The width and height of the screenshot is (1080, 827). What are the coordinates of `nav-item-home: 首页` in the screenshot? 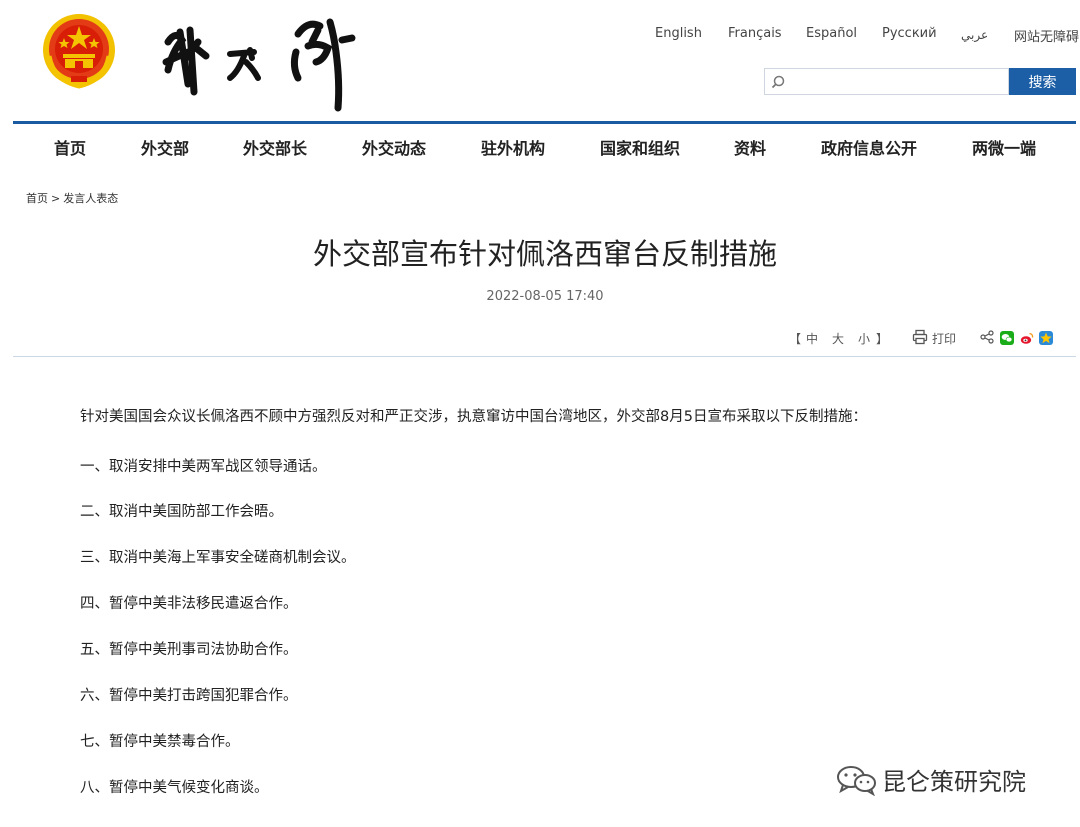 It's located at (70, 147).